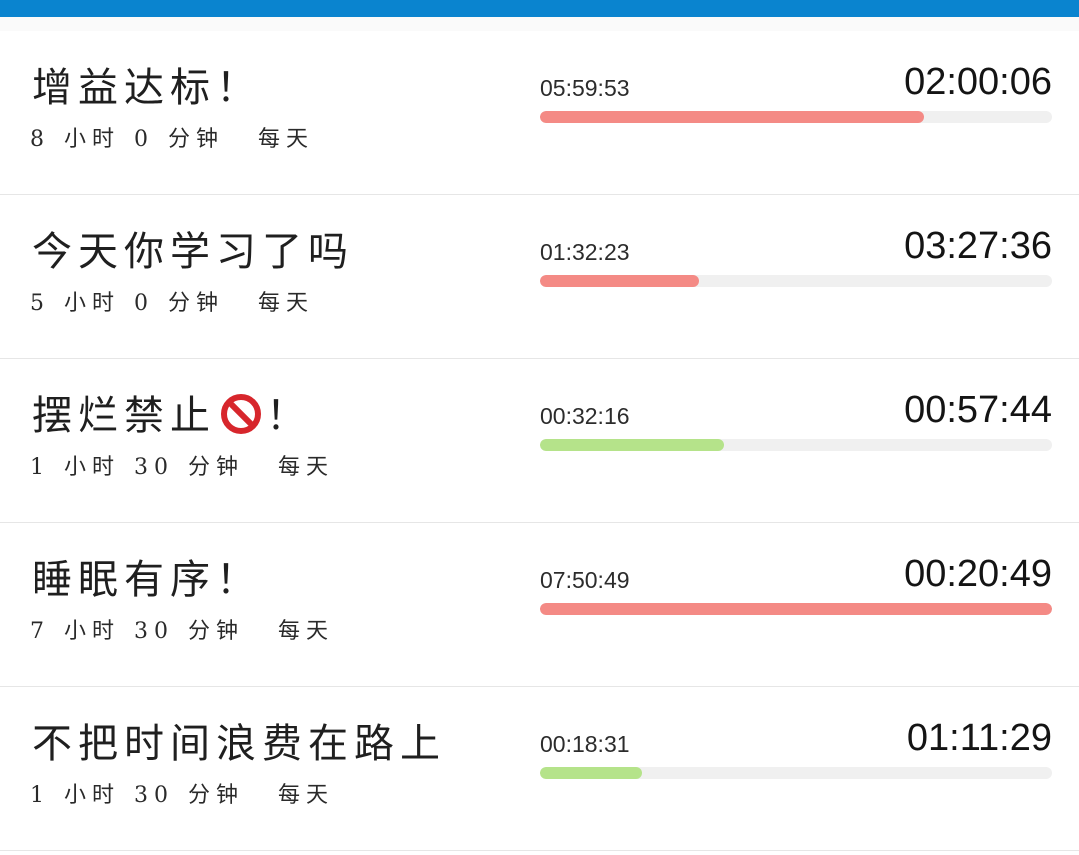 The width and height of the screenshot is (1079, 855). Describe the element at coordinates (40, 631) in the screenshot. I see `target-hours: 7` at that location.